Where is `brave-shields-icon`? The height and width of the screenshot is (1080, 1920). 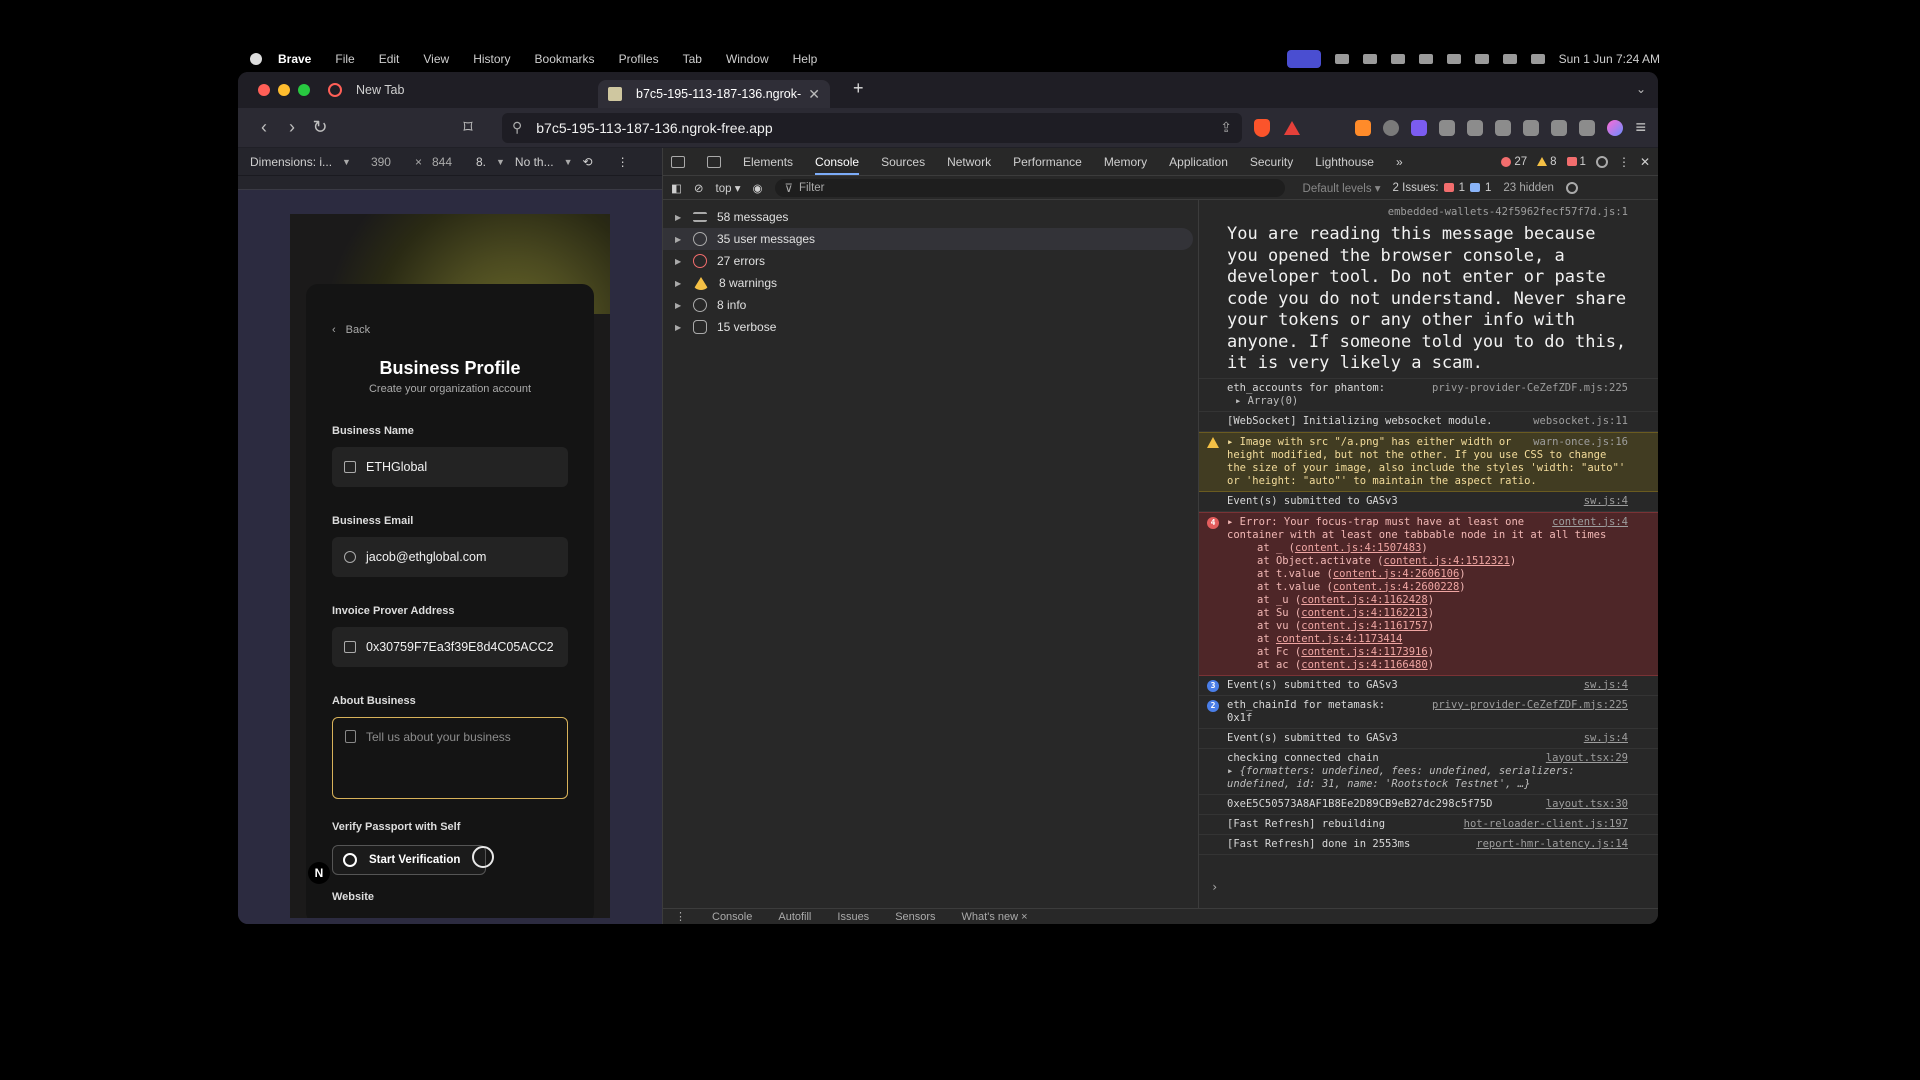 brave-shields-icon is located at coordinates (1262, 127).